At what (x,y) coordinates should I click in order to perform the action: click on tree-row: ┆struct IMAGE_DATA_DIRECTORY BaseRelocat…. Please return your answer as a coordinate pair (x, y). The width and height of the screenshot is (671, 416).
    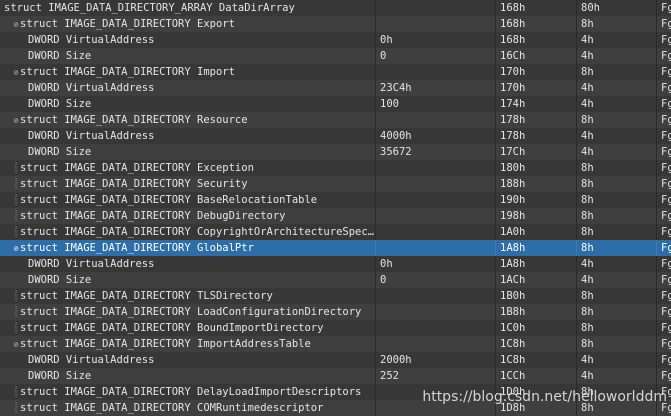
    Looking at the image, I should click on (335, 200).